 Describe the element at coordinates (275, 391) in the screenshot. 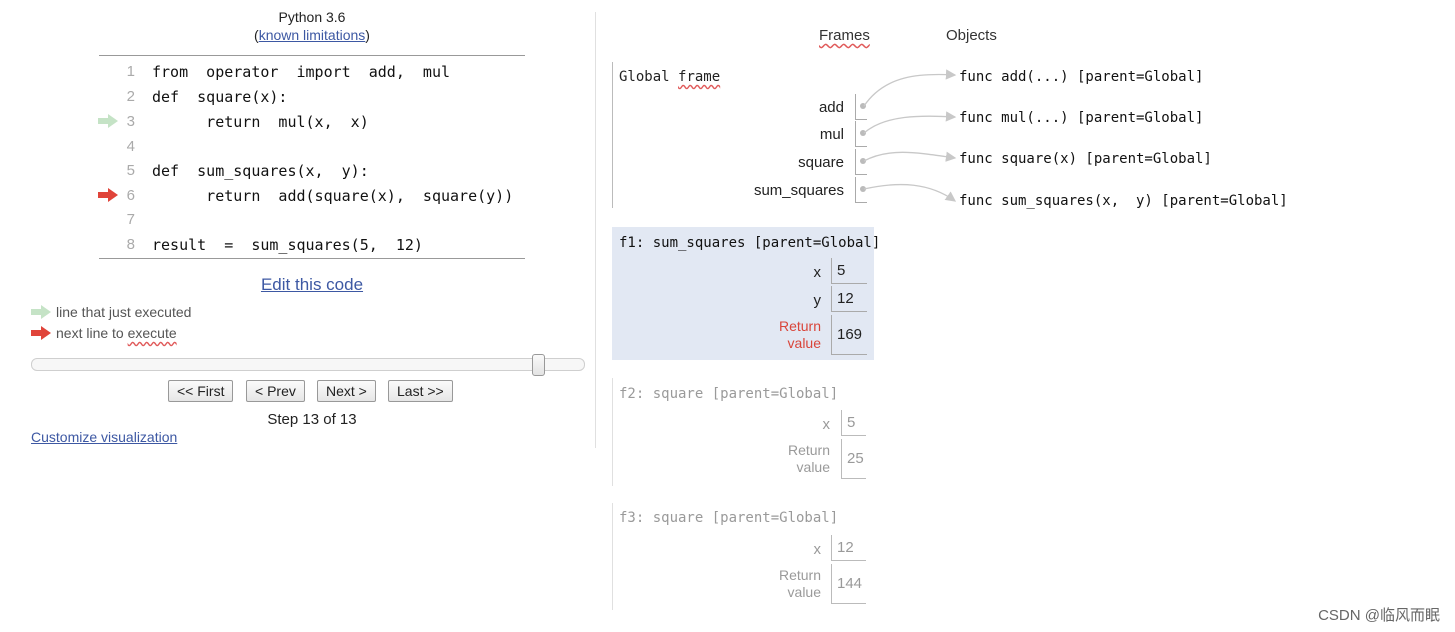

I see `prev-button: < Prev` at that location.